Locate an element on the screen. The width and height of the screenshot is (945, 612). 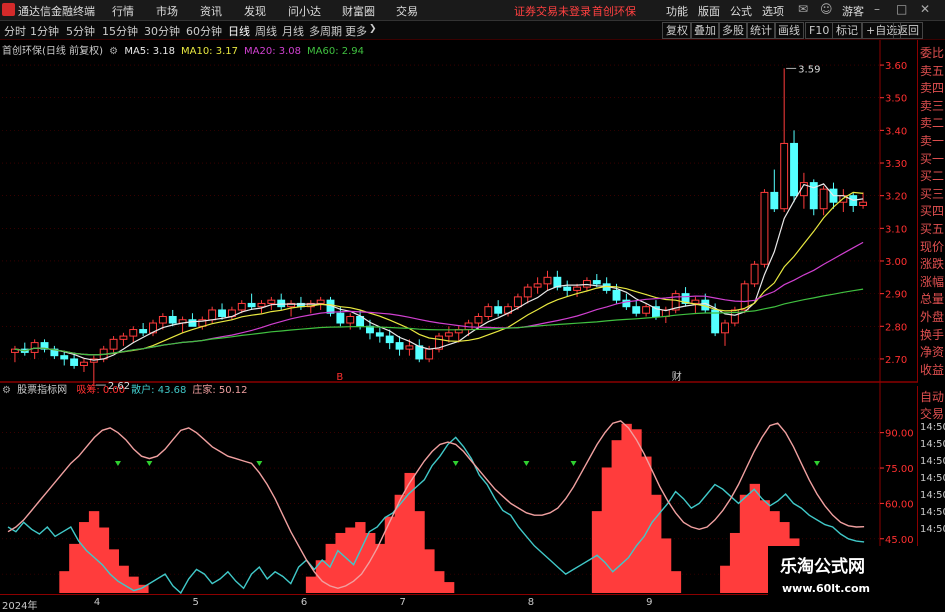
trade-panel-item: 自动 is located at coordinates (932, 396).